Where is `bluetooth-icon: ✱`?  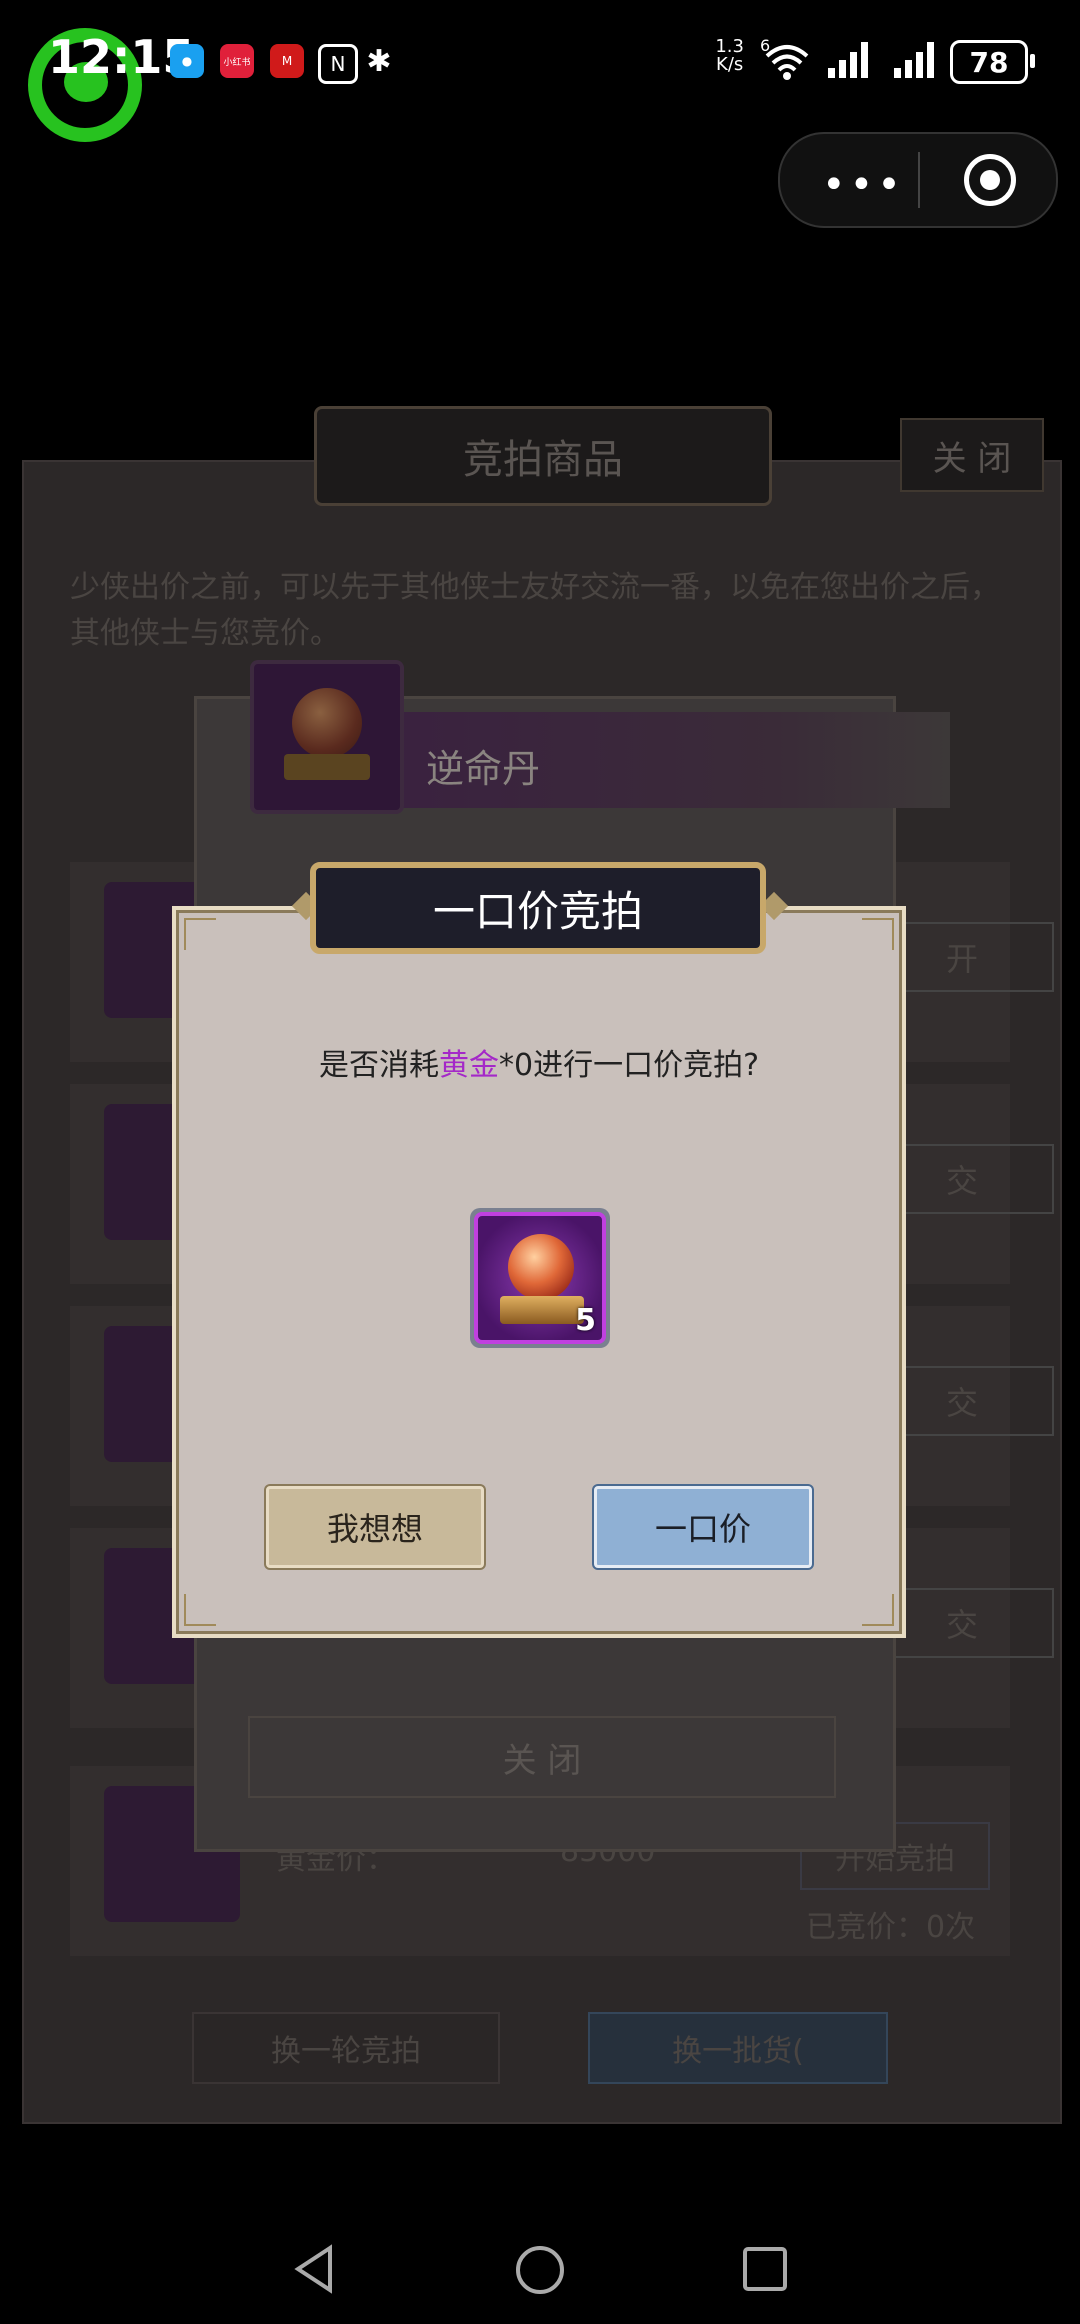 bluetooth-icon: ✱ is located at coordinates (379, 61).